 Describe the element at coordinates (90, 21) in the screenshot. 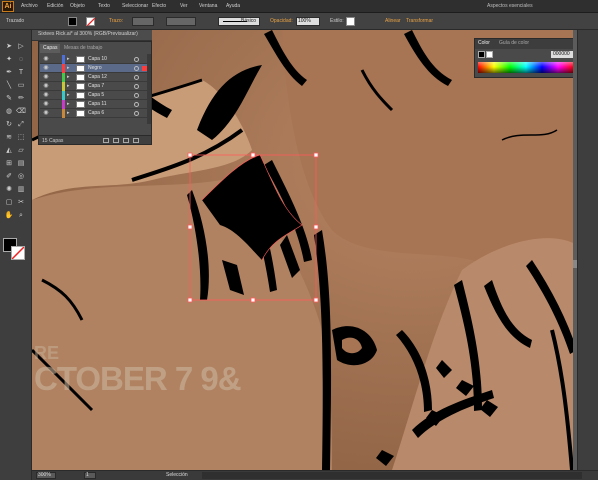

I see `stroke-color-swatch` at that location.